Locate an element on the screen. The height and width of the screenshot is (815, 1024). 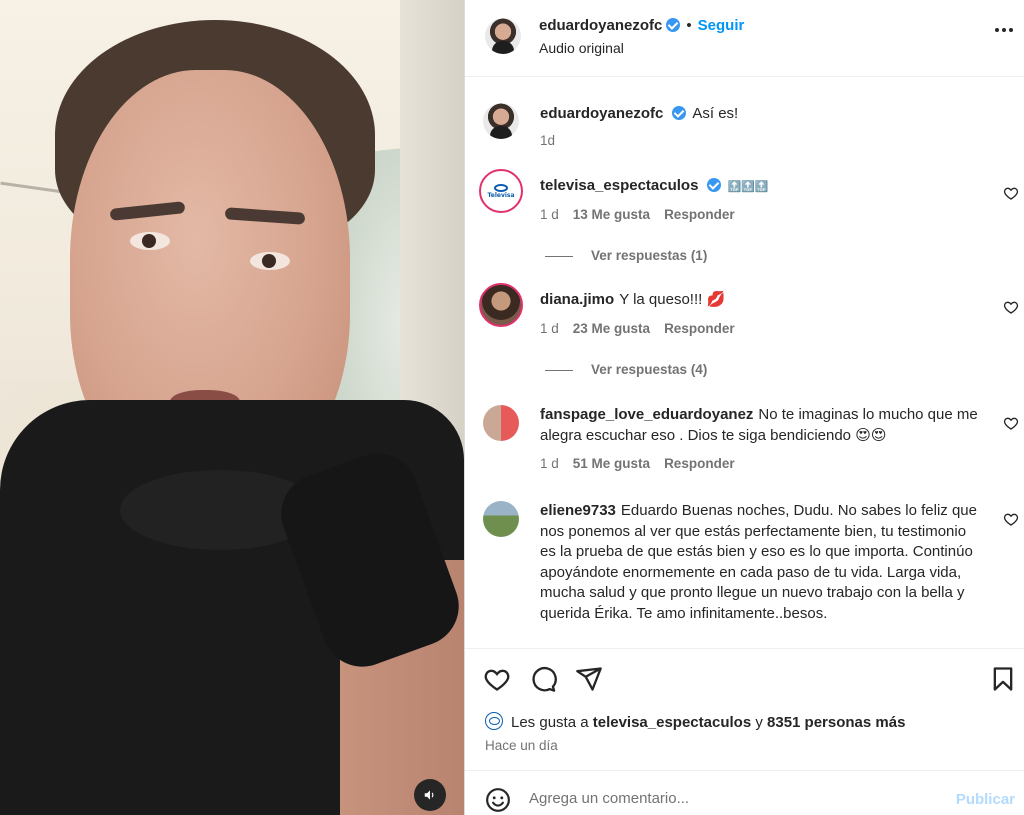
view-replies-link: Ver respuestas (4) is located at coordinates (626, 369).